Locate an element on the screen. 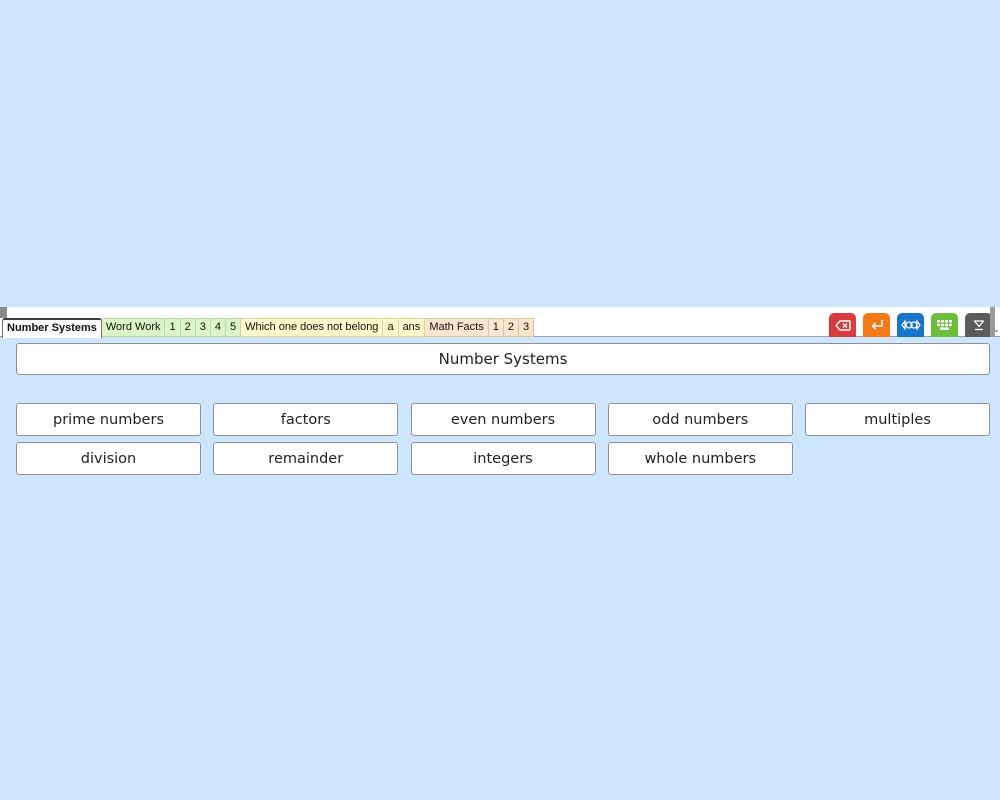  enter-button is located at coordinates (876, 325).